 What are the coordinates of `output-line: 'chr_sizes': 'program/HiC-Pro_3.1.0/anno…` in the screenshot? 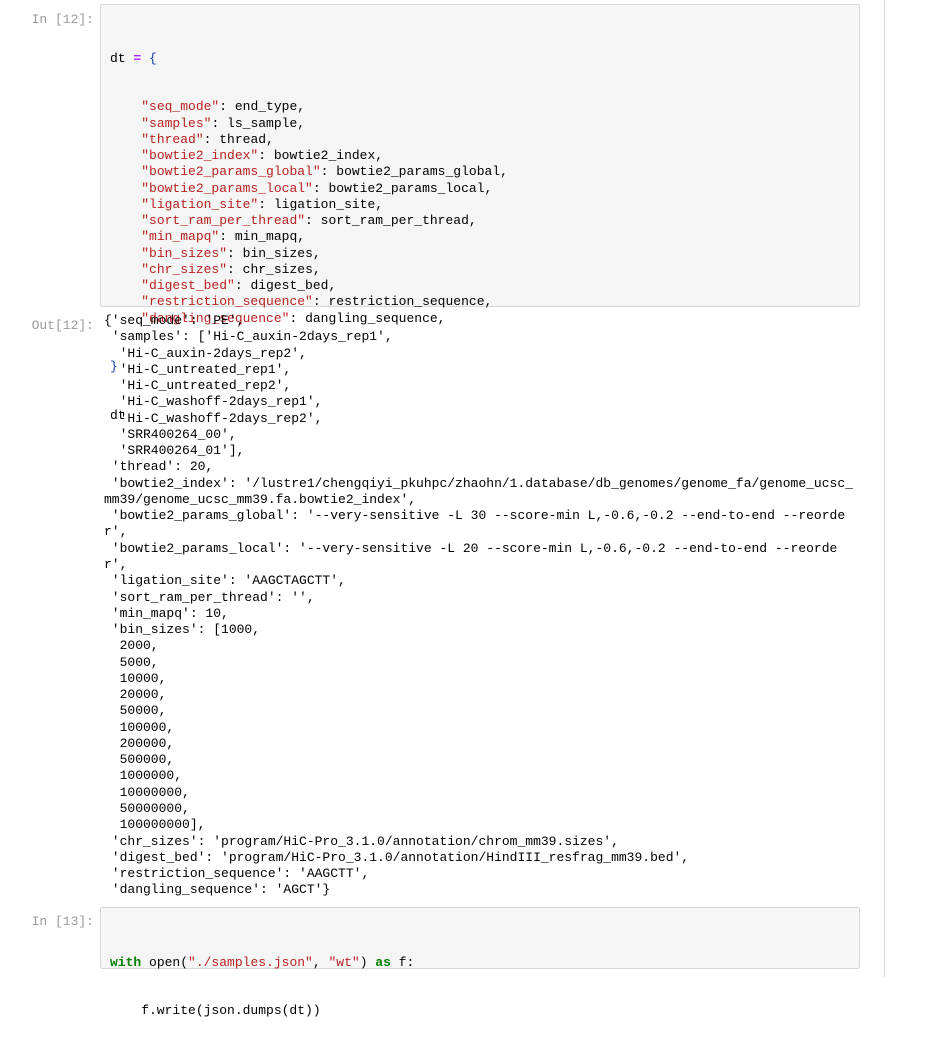 It's located at (361, 841).